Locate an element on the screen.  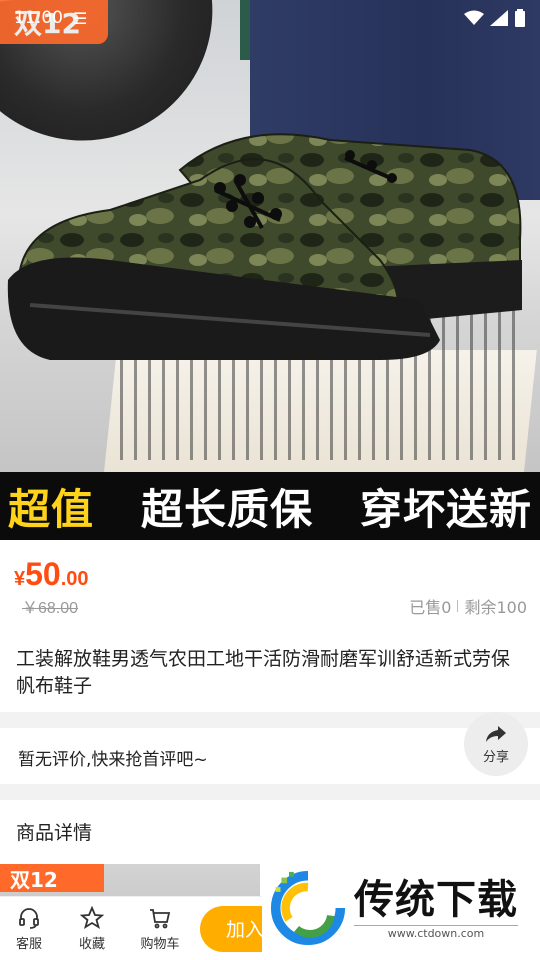
status-icons is located at coordinates (495, 18).